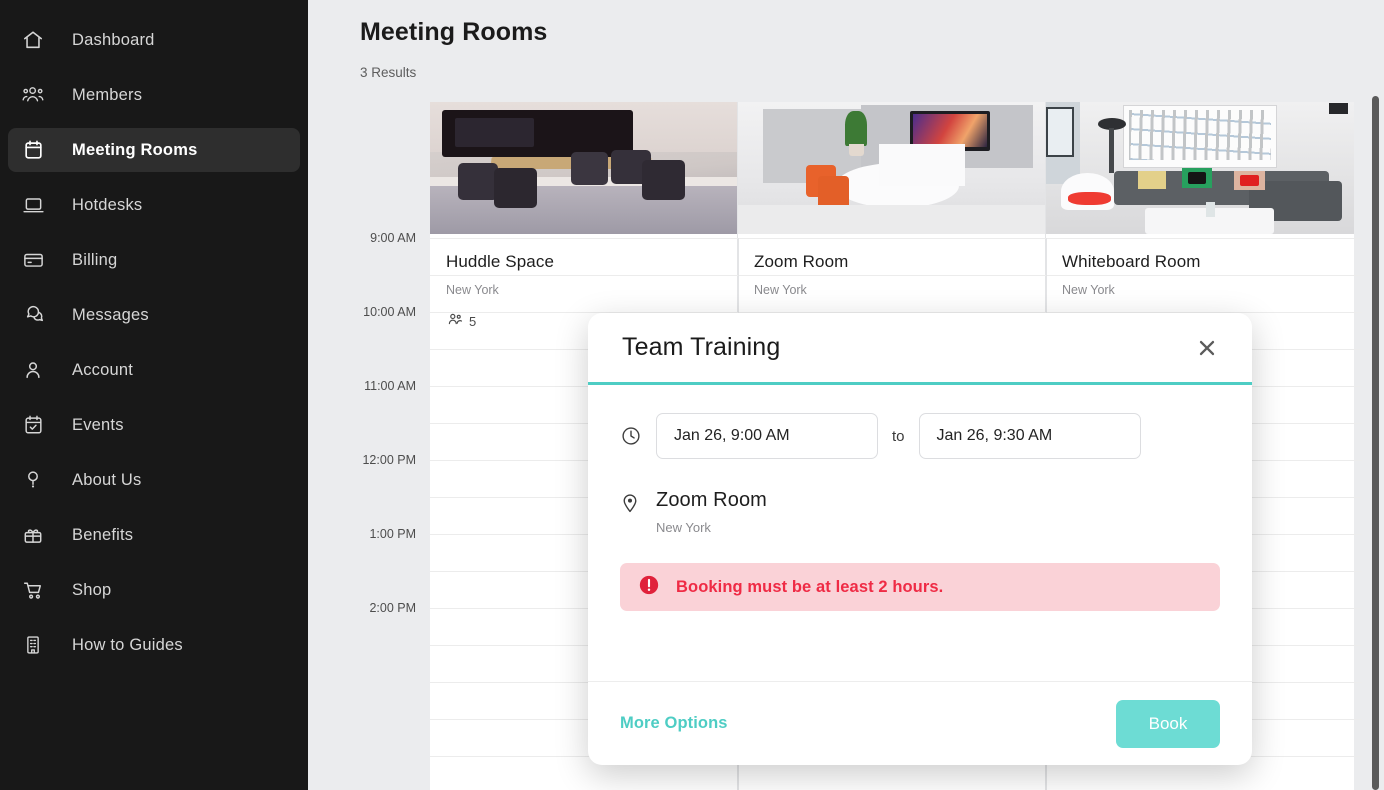 The height and width of the screenshot is (790, 1384). I want to click on time-label: 2:00 PM, so click(392, 608).